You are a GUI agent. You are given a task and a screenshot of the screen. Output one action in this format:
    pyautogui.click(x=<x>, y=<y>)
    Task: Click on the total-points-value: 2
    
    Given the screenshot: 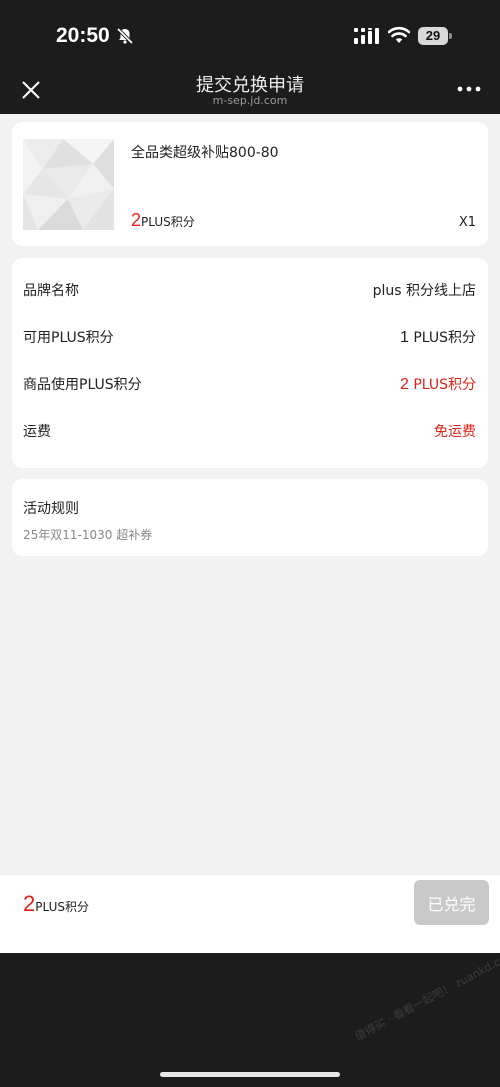 What is the action you would take?
    pyautogui.click(x=29, y=903)
    